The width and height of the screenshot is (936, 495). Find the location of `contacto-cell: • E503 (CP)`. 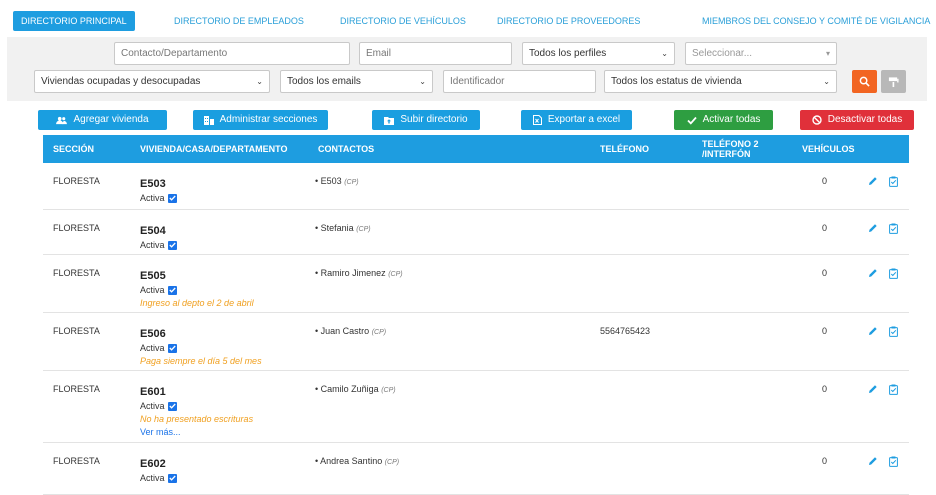

contacto-cell: • E503 (CP) is located at coordinates (337, 181).